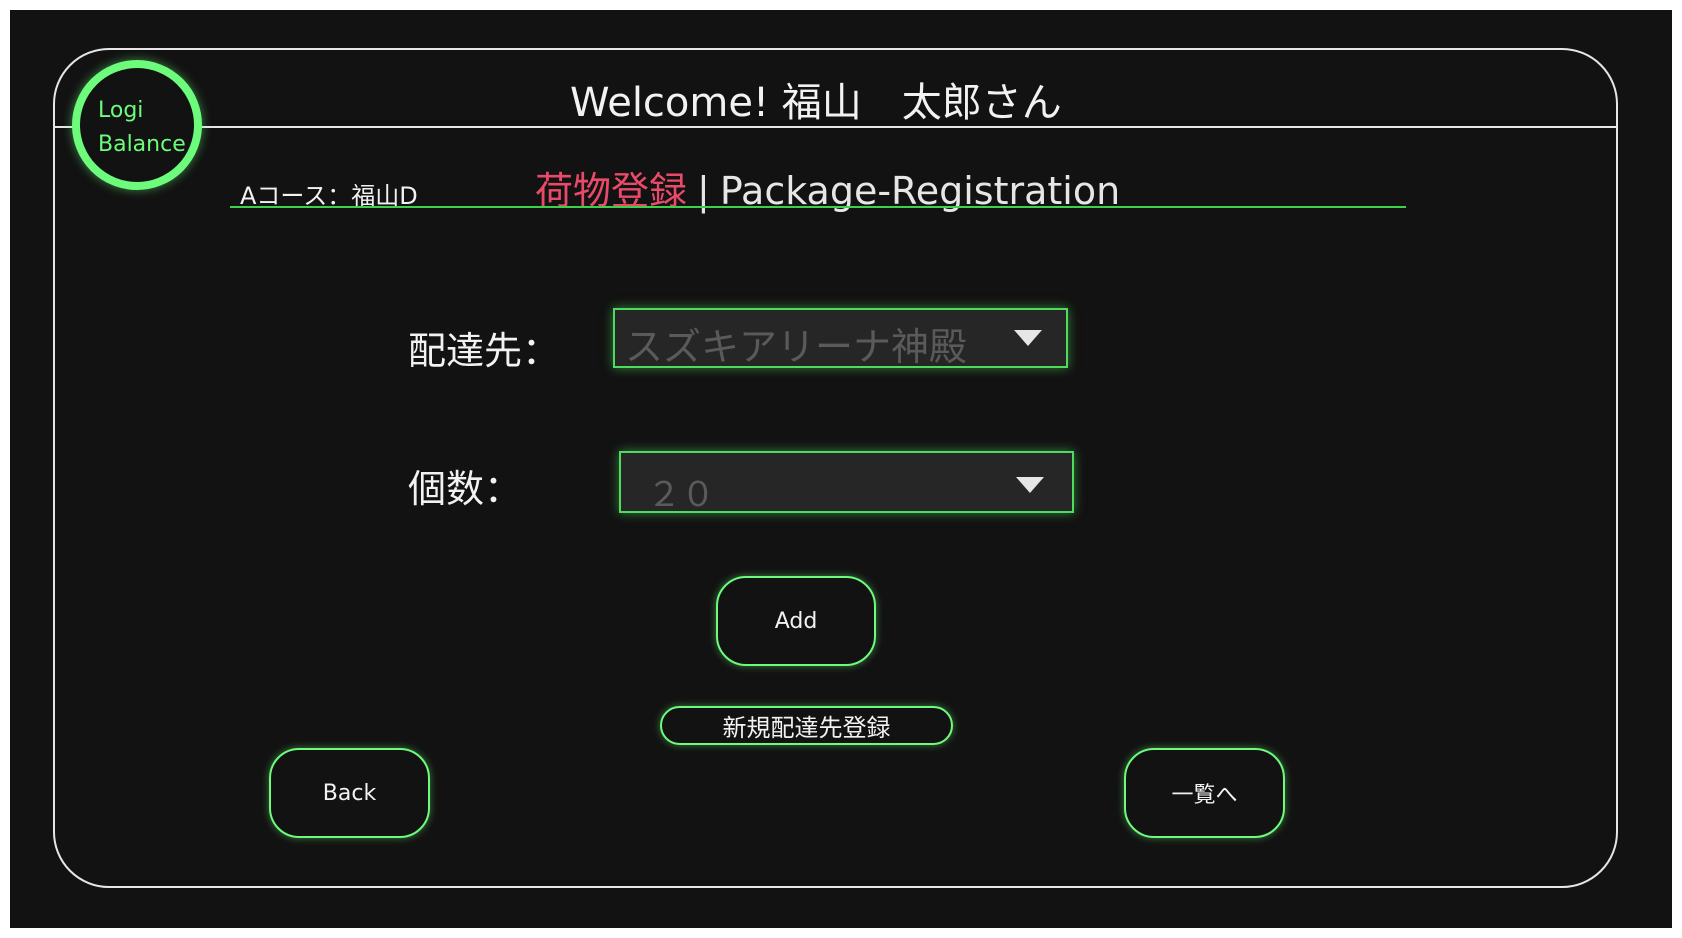 This screenshot has height=938, width=1682. Describe the element at coordinates (349, 793) in the screenshot. I see `back-button: Back` at that location.